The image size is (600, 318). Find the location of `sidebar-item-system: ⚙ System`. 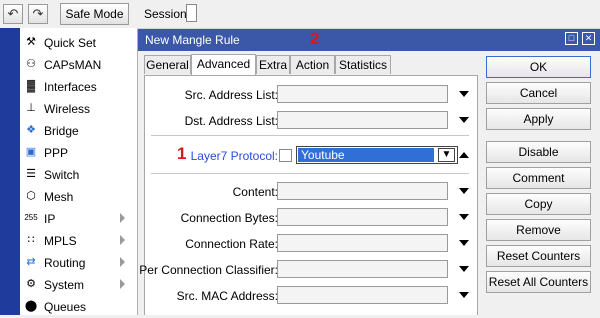

sidebar-item-system: ⚙ System is located at coordinates (78, 285).